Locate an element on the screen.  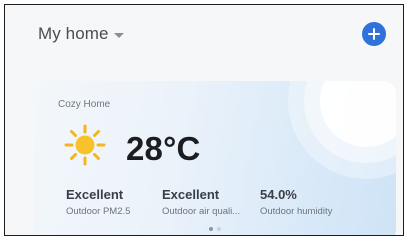
metric-pm25: Excellent Outdoor PM2.5 is located at coordinates (98, 202).